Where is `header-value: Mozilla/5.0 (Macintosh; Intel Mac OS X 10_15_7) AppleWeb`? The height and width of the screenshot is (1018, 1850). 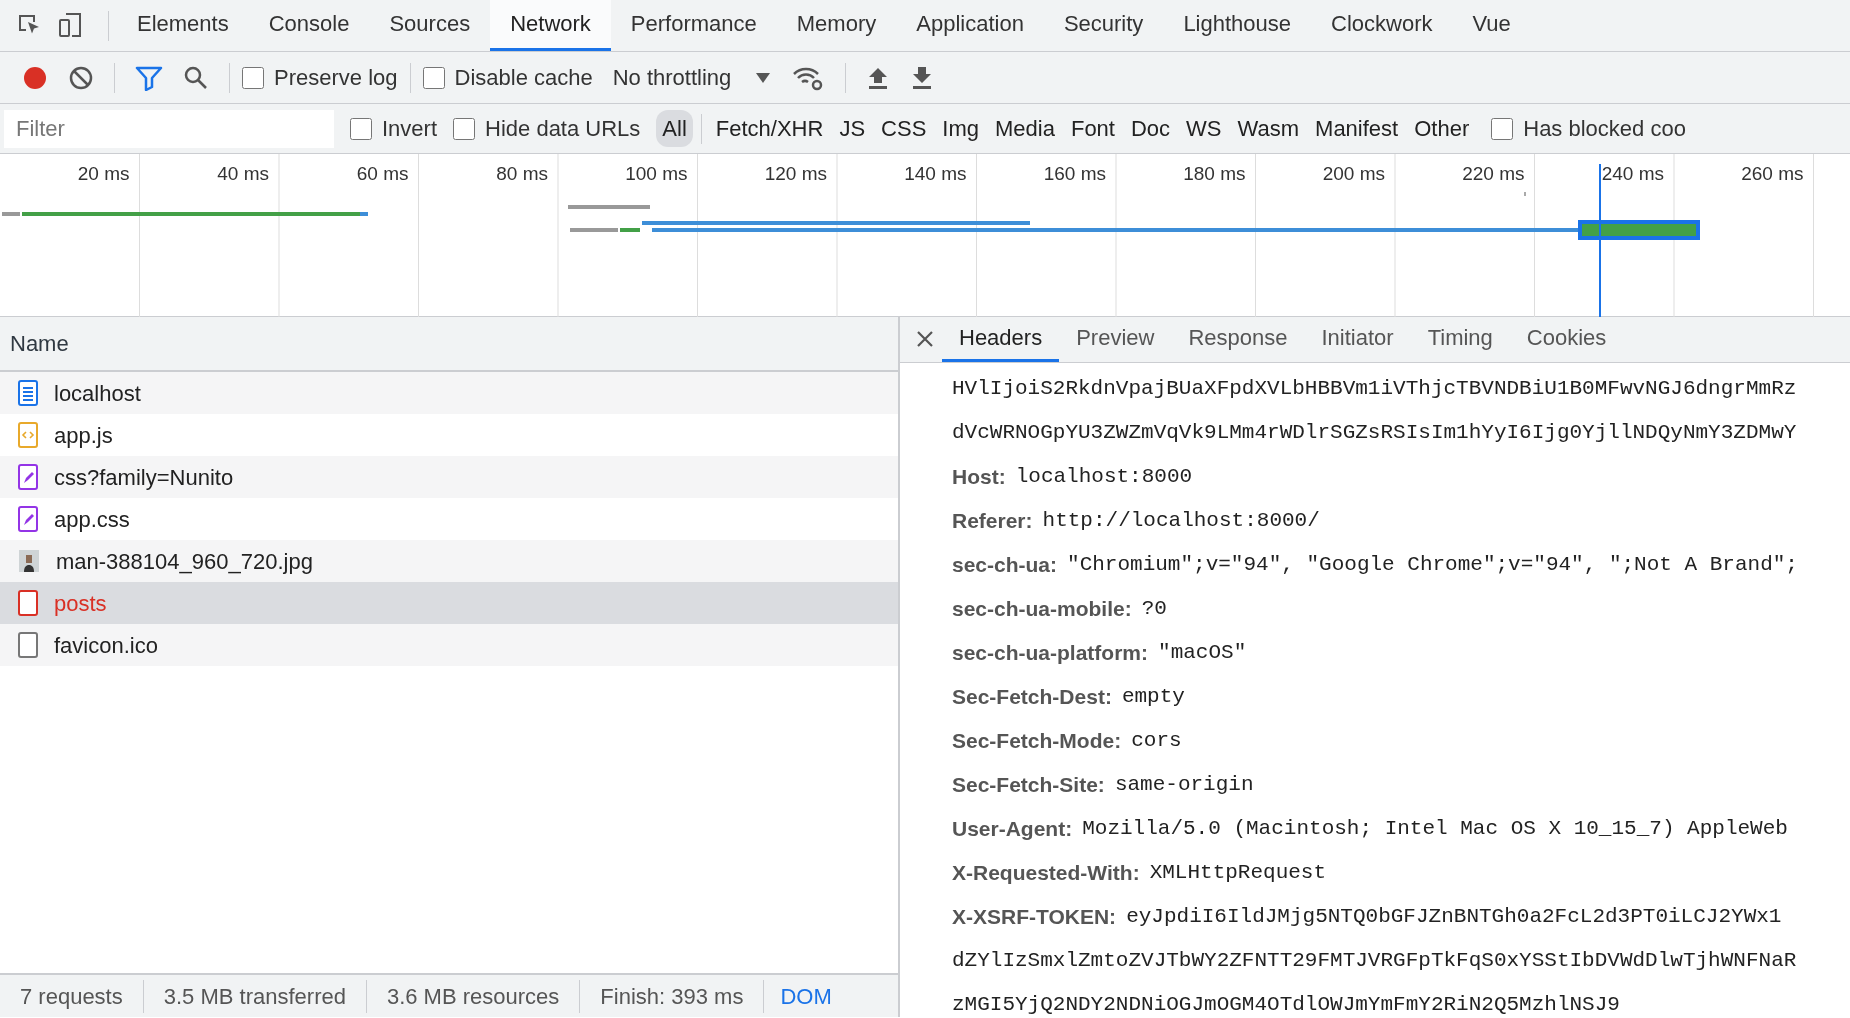
header-value: Mozilla/5.0 (Macintosh; Intel Mac OS X 10_15_7) AppleWeb is located at coordinates (1435, 829).